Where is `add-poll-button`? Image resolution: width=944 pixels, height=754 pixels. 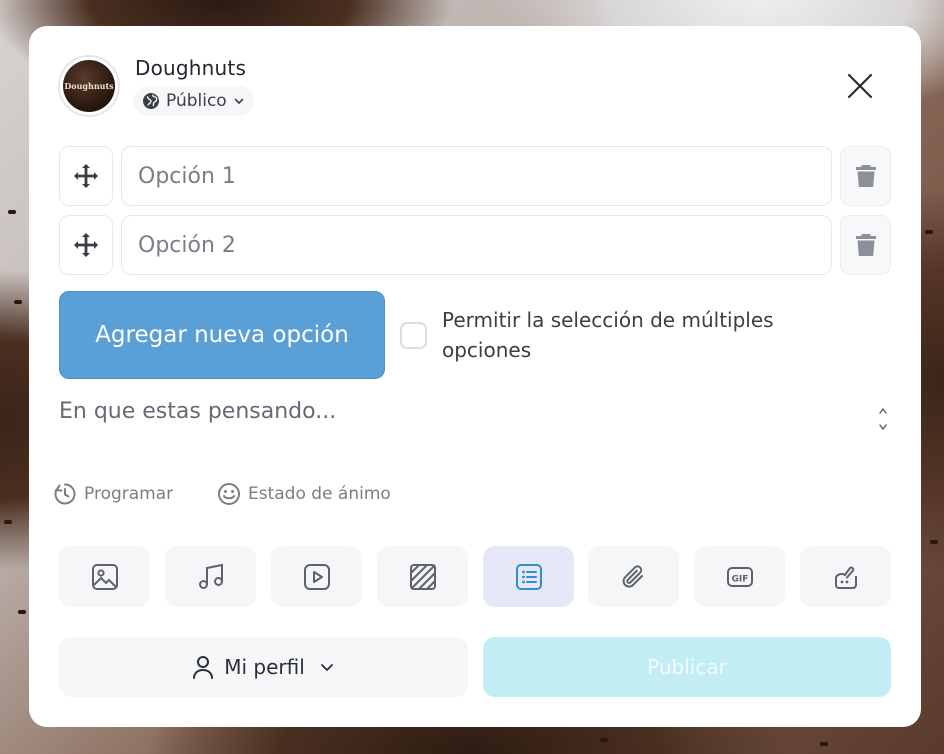 add-poll-button is located at coordinates (528, 576).